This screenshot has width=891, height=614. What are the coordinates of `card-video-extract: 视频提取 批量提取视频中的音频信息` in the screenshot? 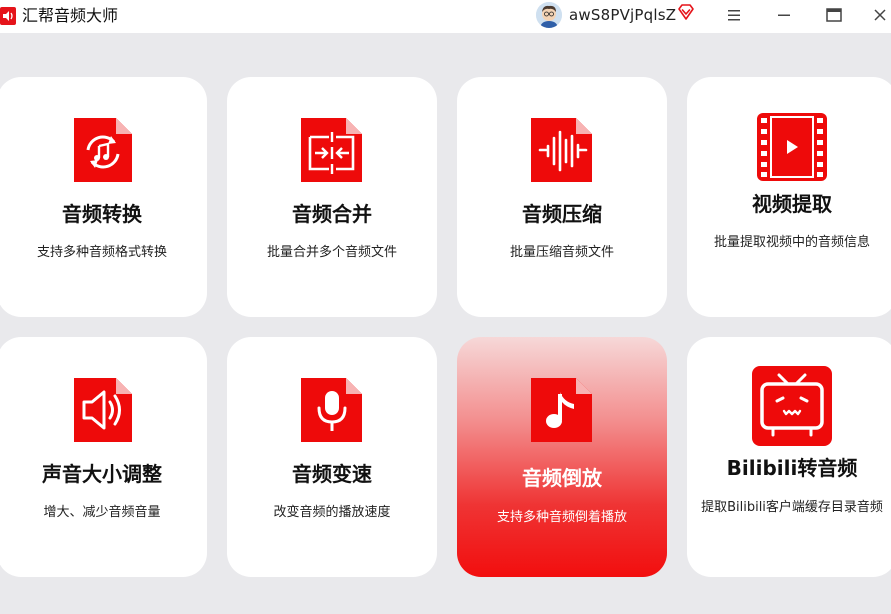 It's located at (789, 197).